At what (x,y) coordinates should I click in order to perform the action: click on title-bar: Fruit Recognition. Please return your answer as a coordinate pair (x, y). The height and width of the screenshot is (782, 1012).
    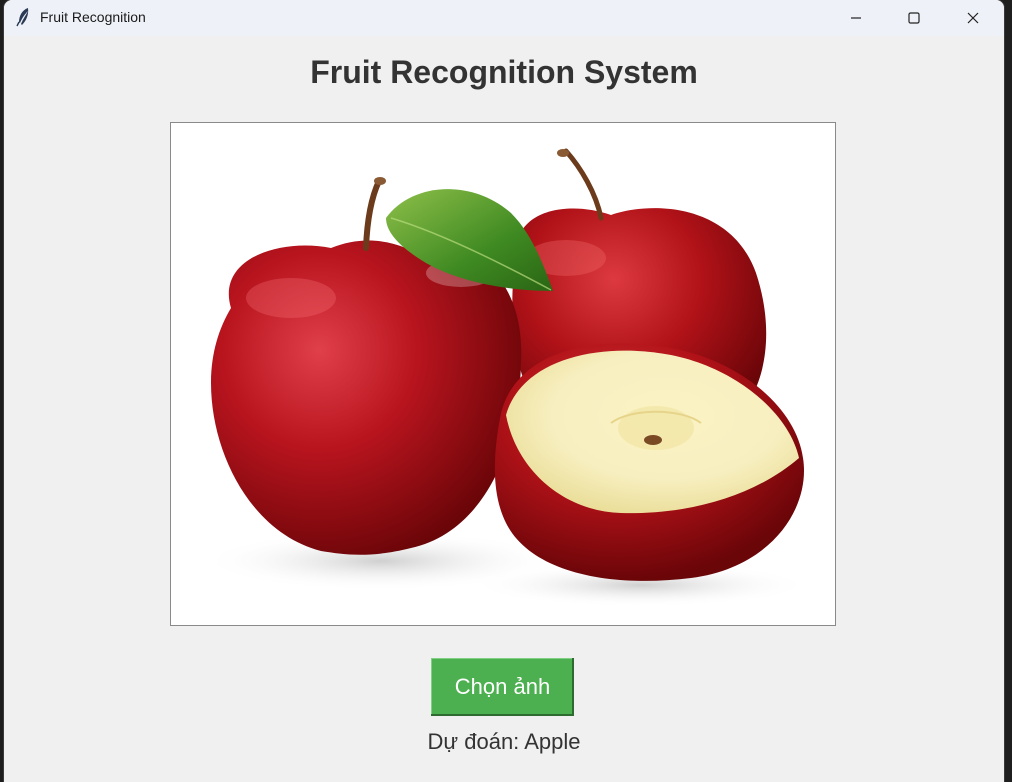
    Looking at the image, I should click on (504, 18).